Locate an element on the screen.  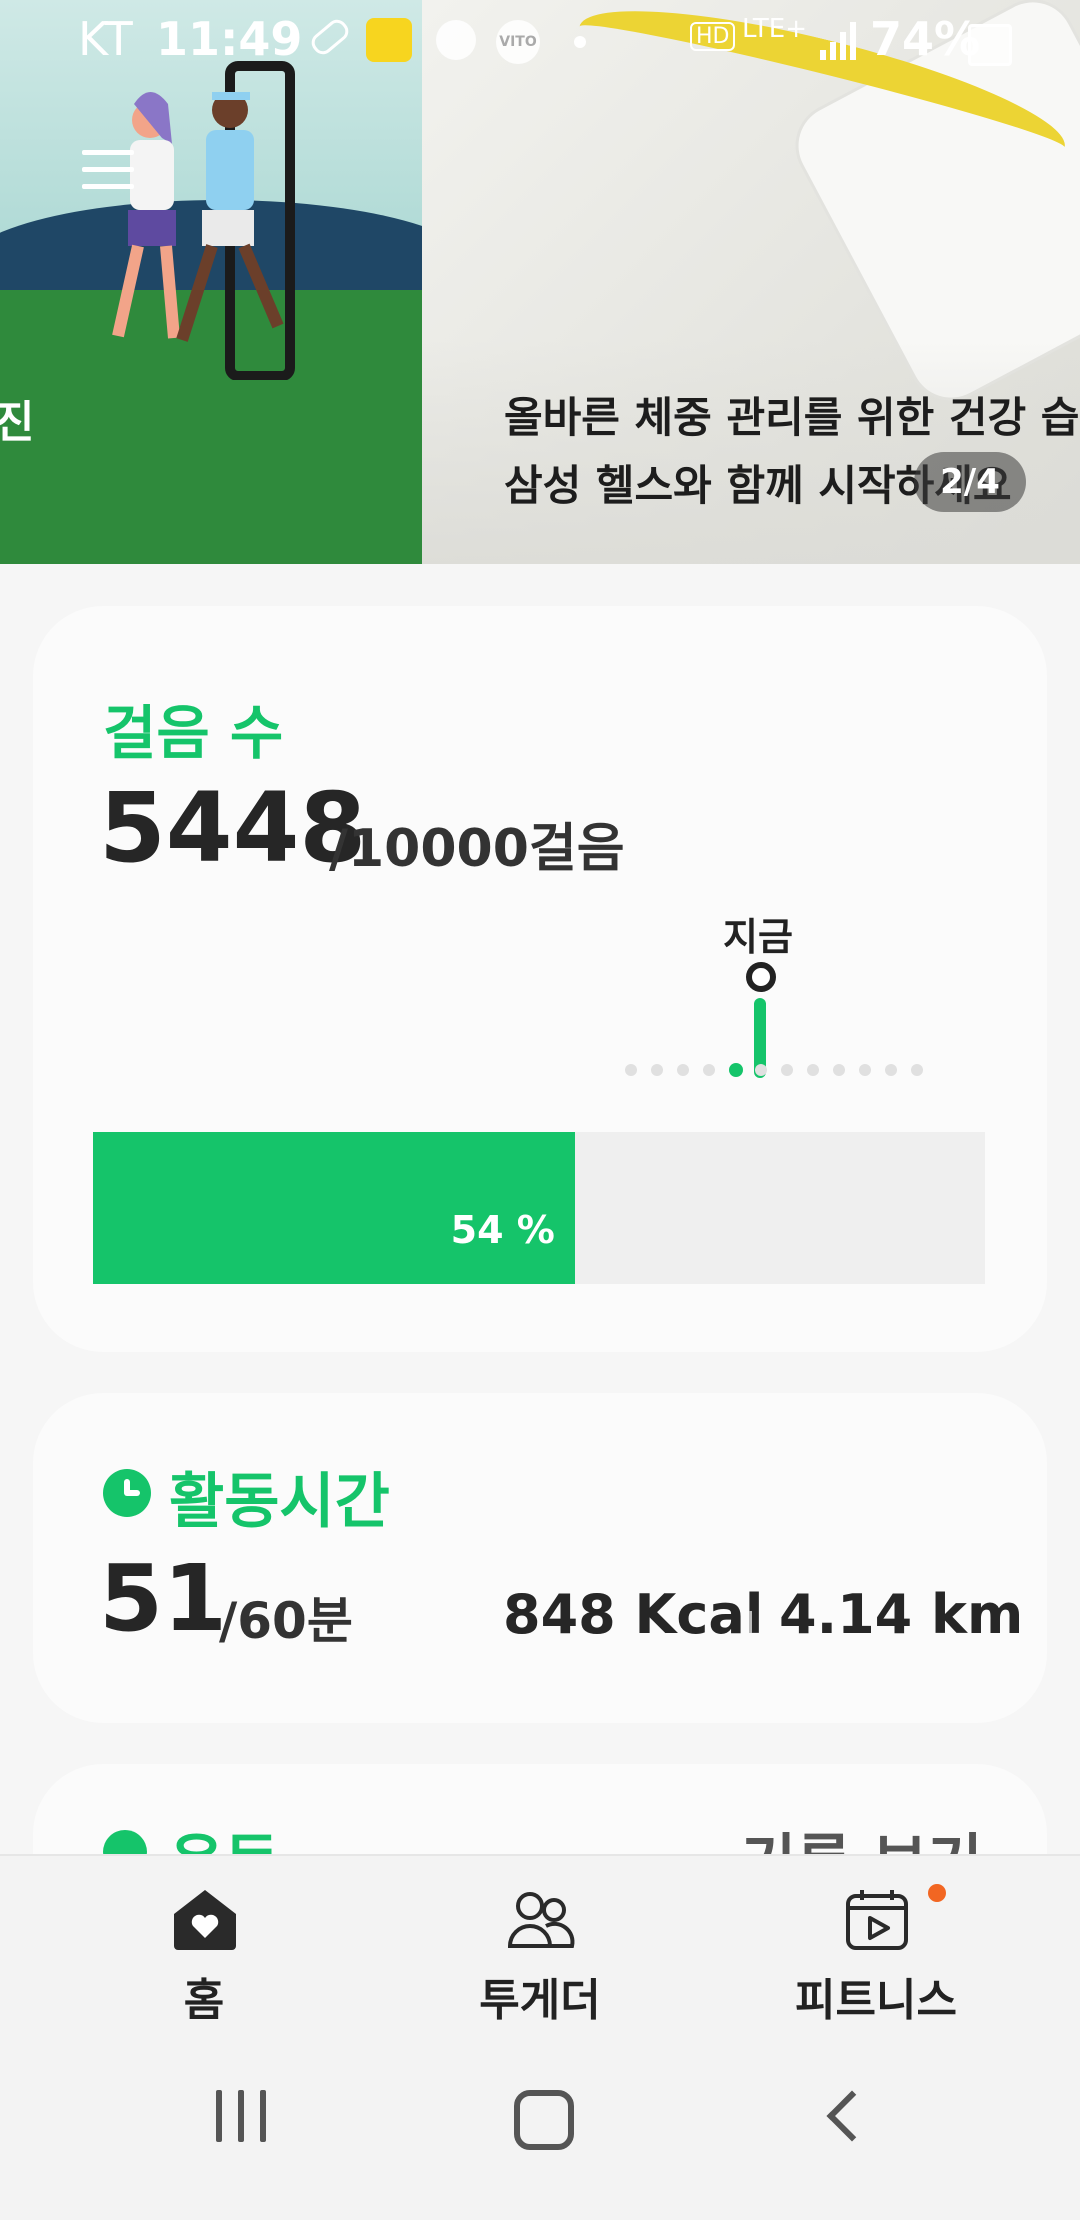
battery-icon is located at coordinates (990, 45).